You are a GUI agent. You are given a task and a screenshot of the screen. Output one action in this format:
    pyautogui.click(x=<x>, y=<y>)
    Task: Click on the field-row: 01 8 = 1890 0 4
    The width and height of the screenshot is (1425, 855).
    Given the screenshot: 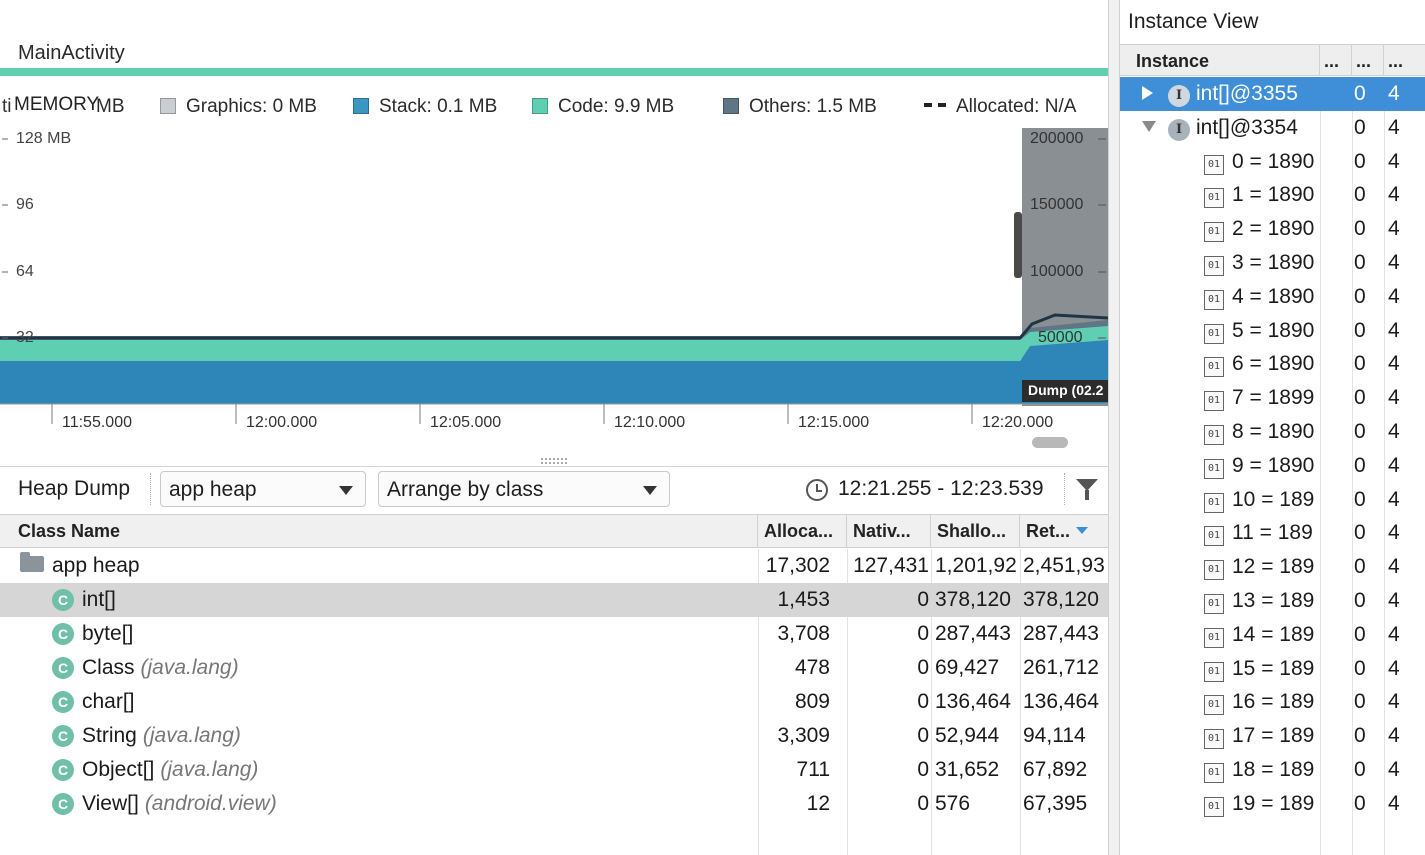 What is the action you would take?
    pyautogui.click(x=1272, y=432)
    